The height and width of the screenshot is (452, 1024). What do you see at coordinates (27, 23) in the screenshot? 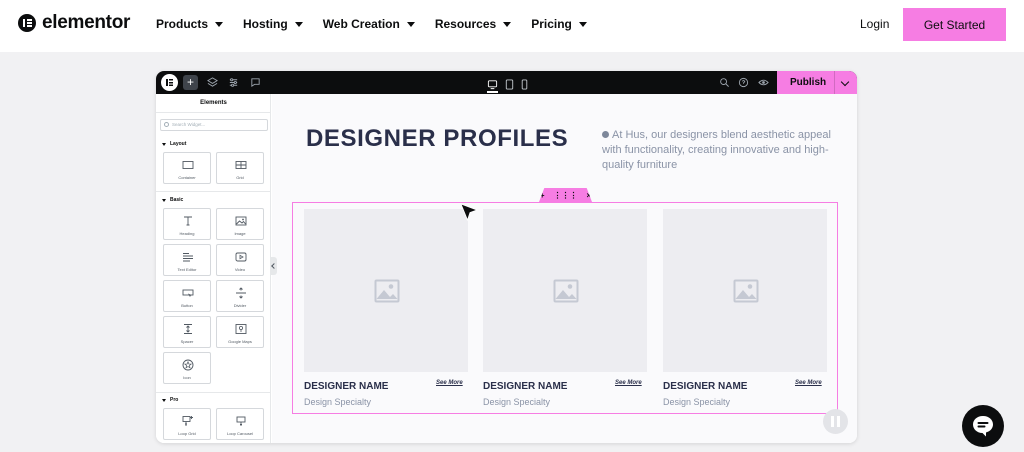
I see `elementor-logo-icon` at bounding box center [27, 23].